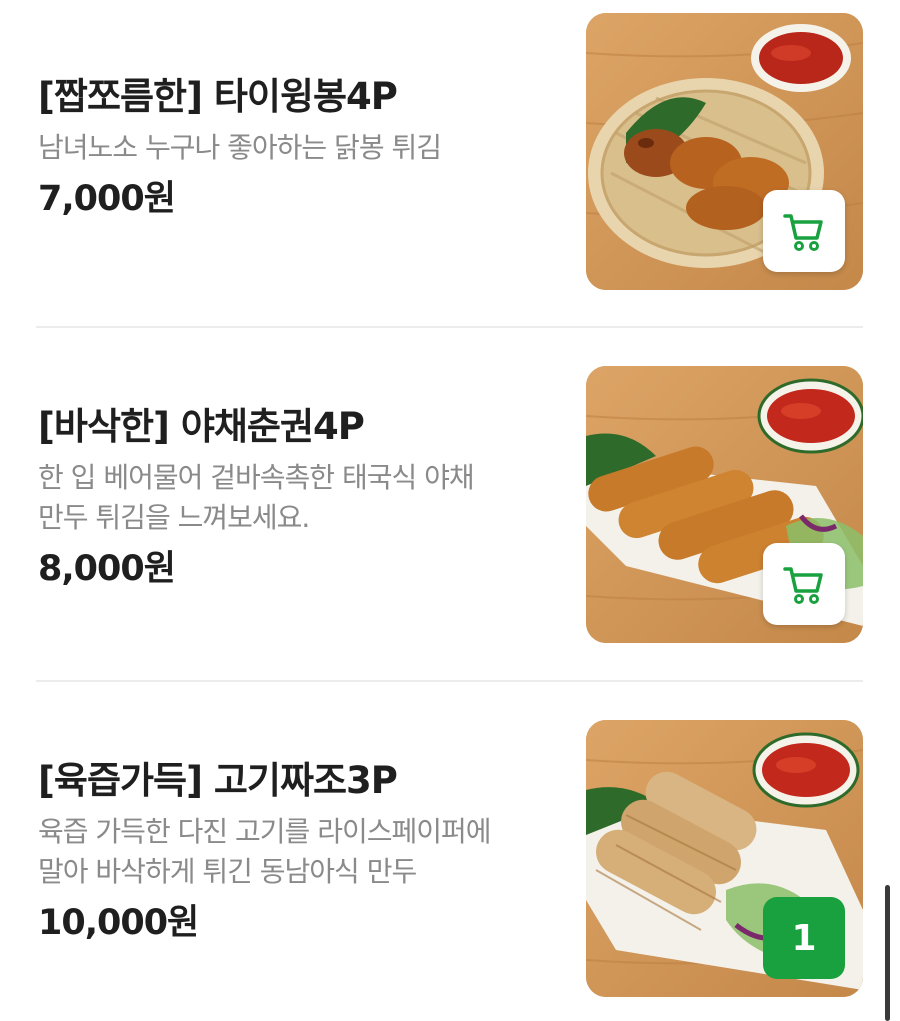 The height and width of the screenshot is (1021, 900). Describe the element at coordinates (256, 477) in the screenshot. I see `menu-item-description-line: 한 입 베어물어 겉바속촉한 태국식 야채` at that location.